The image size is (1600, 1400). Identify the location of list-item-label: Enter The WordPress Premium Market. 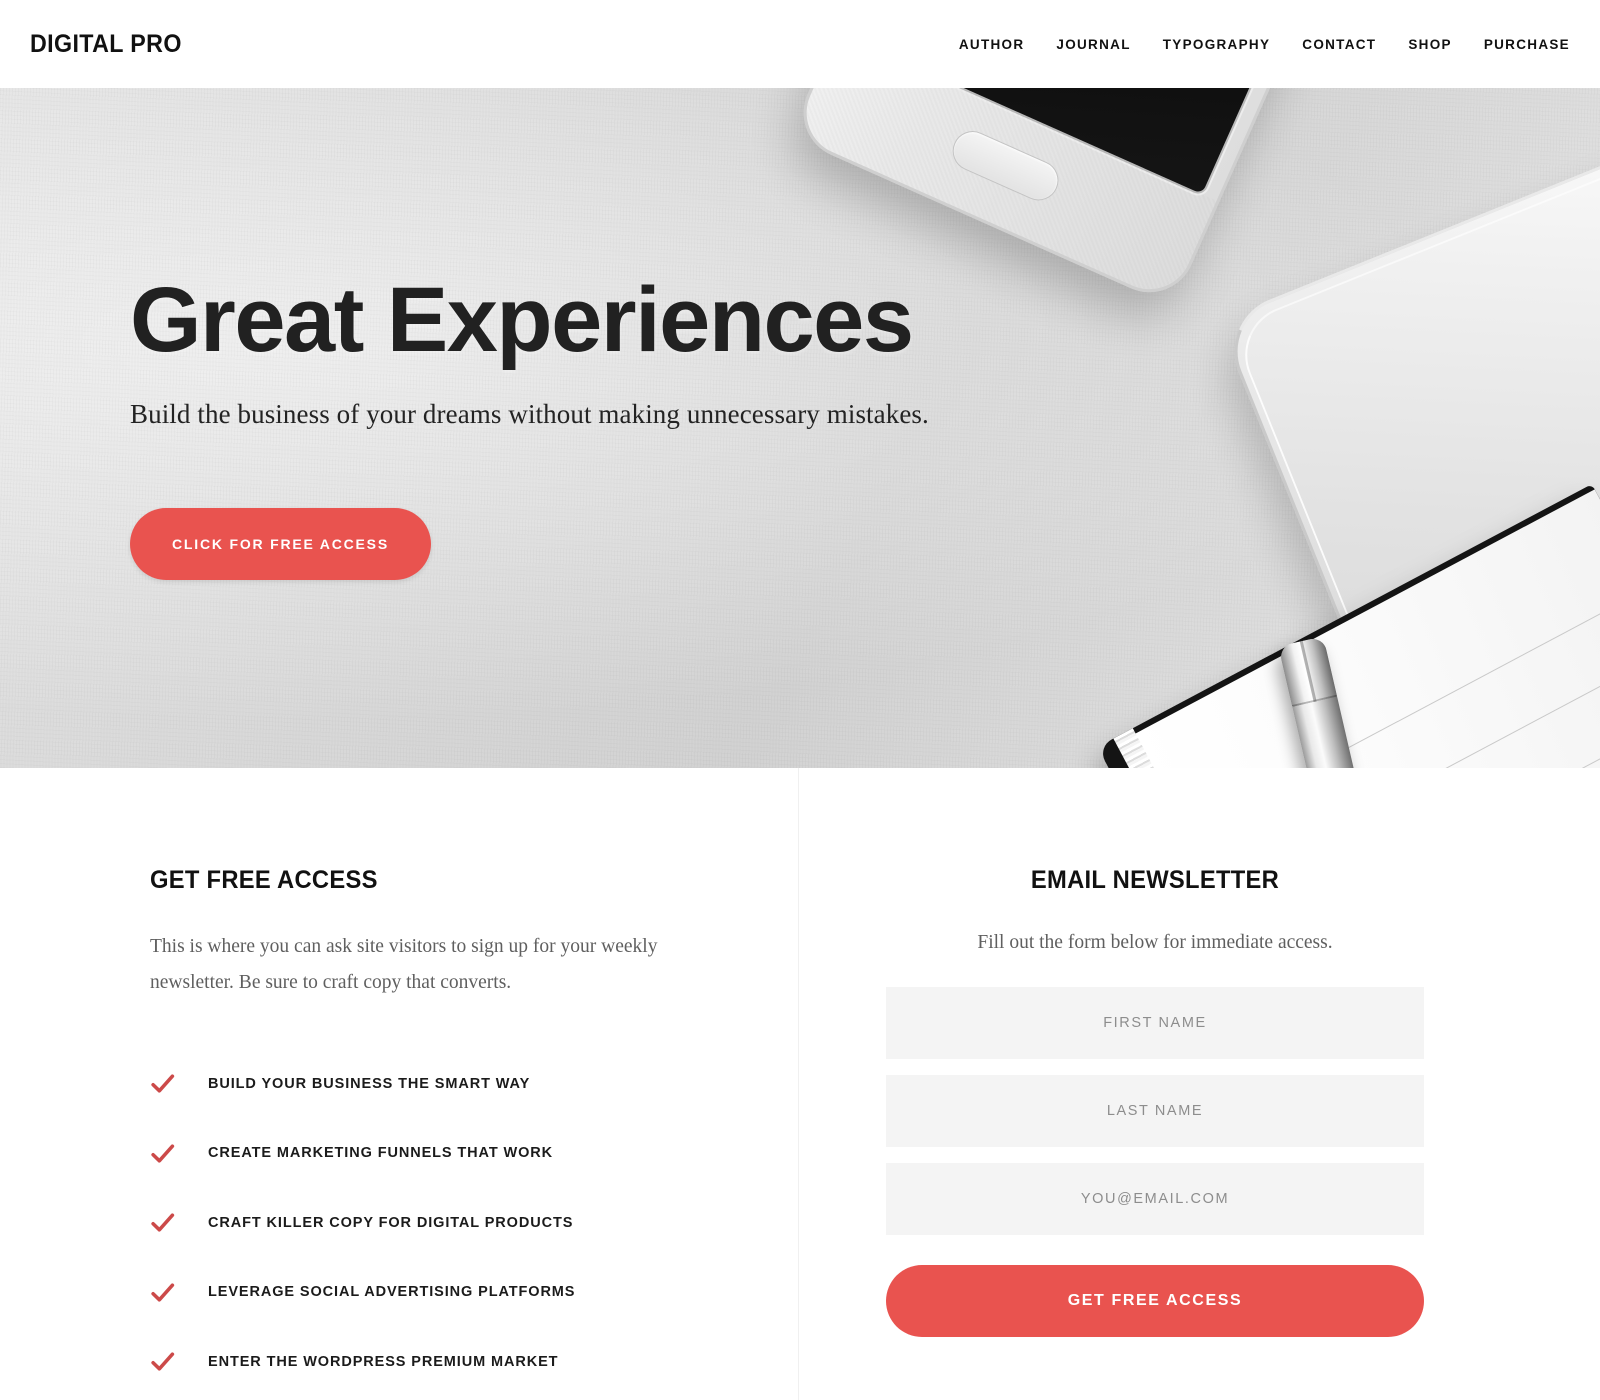
(383, 1361).